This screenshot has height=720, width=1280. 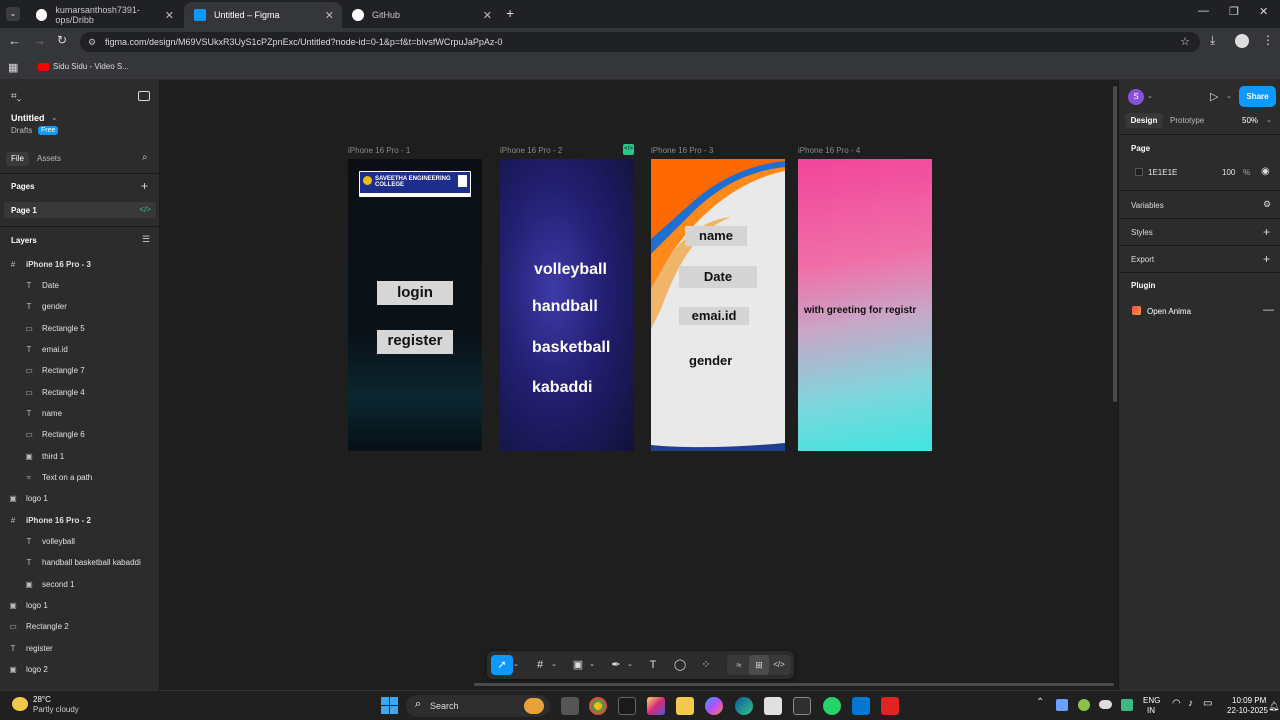 I want to click on bookmark-star-icon: ☆, so click(x=1185, y=42).